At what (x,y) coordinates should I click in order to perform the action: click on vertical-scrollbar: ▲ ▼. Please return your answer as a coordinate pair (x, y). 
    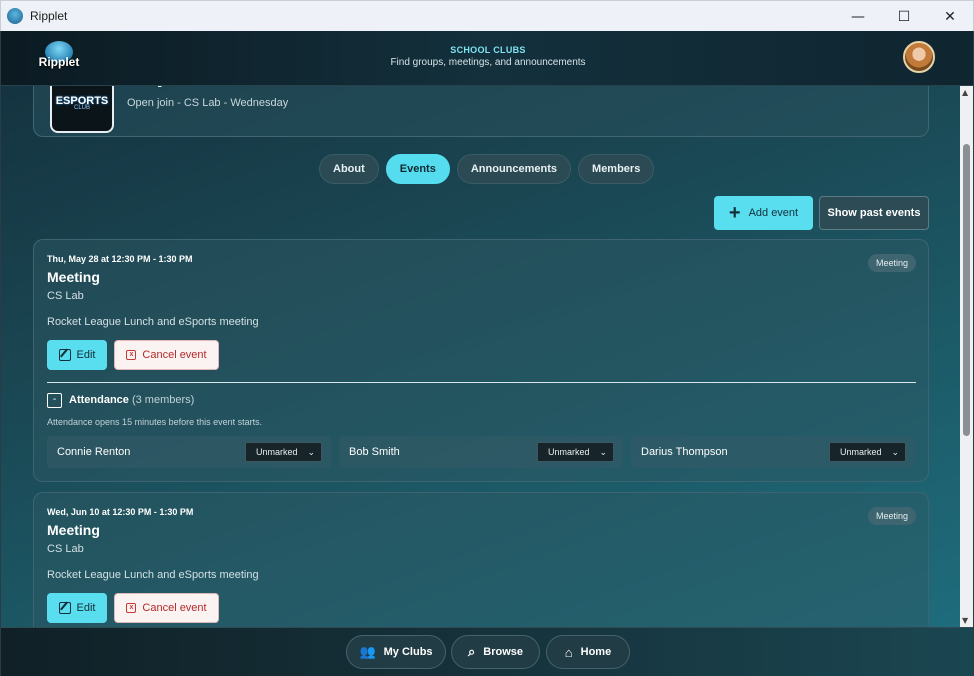
    Looking at the image, I should click on (966, 356).